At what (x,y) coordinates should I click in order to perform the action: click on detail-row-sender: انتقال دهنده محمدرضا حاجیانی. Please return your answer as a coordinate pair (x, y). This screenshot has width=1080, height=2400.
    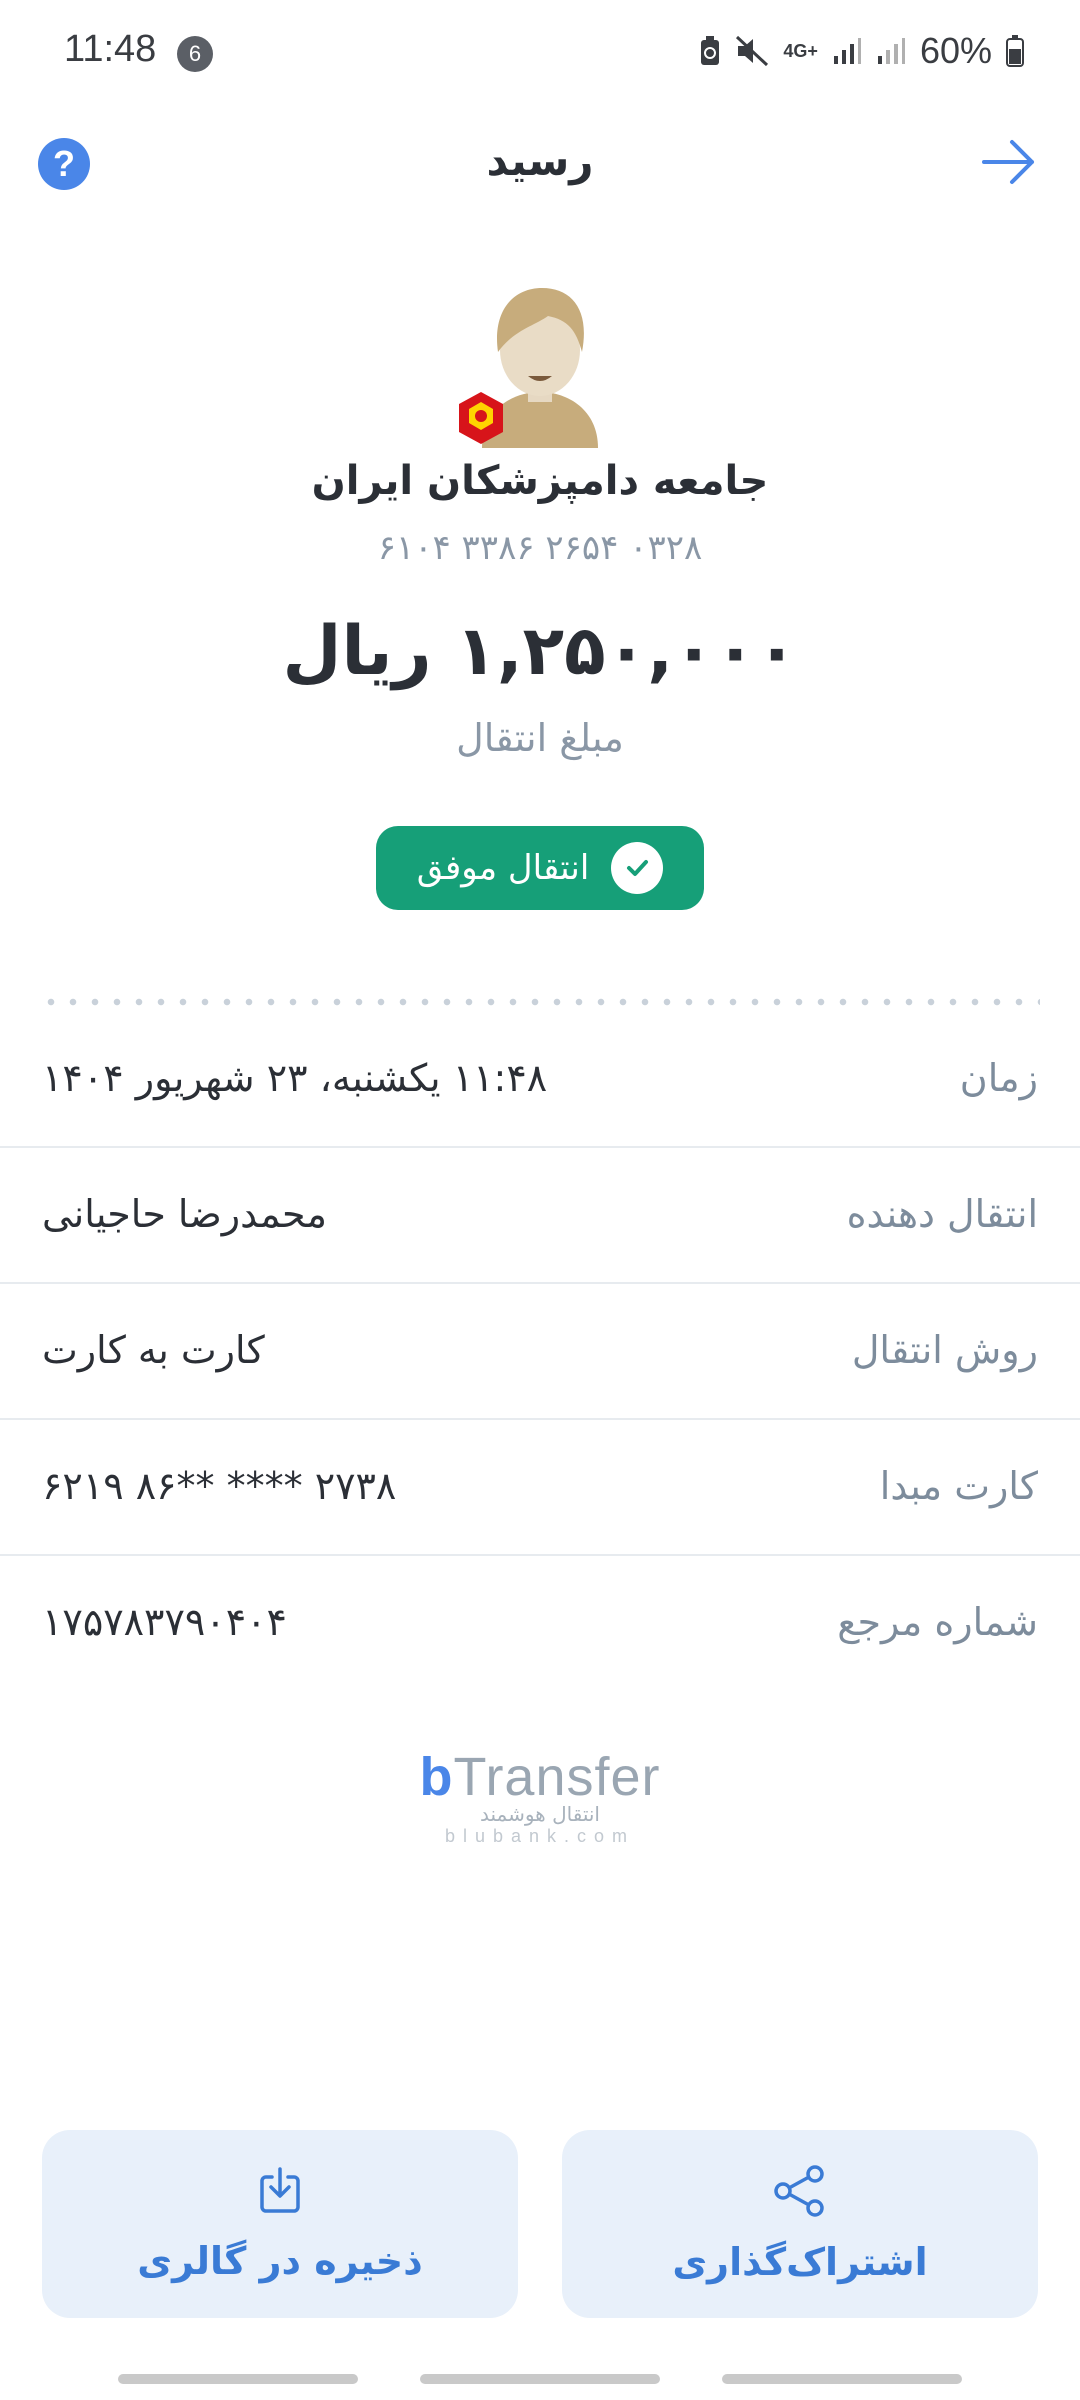
    Looking at the image, I should click on (540, 1215).